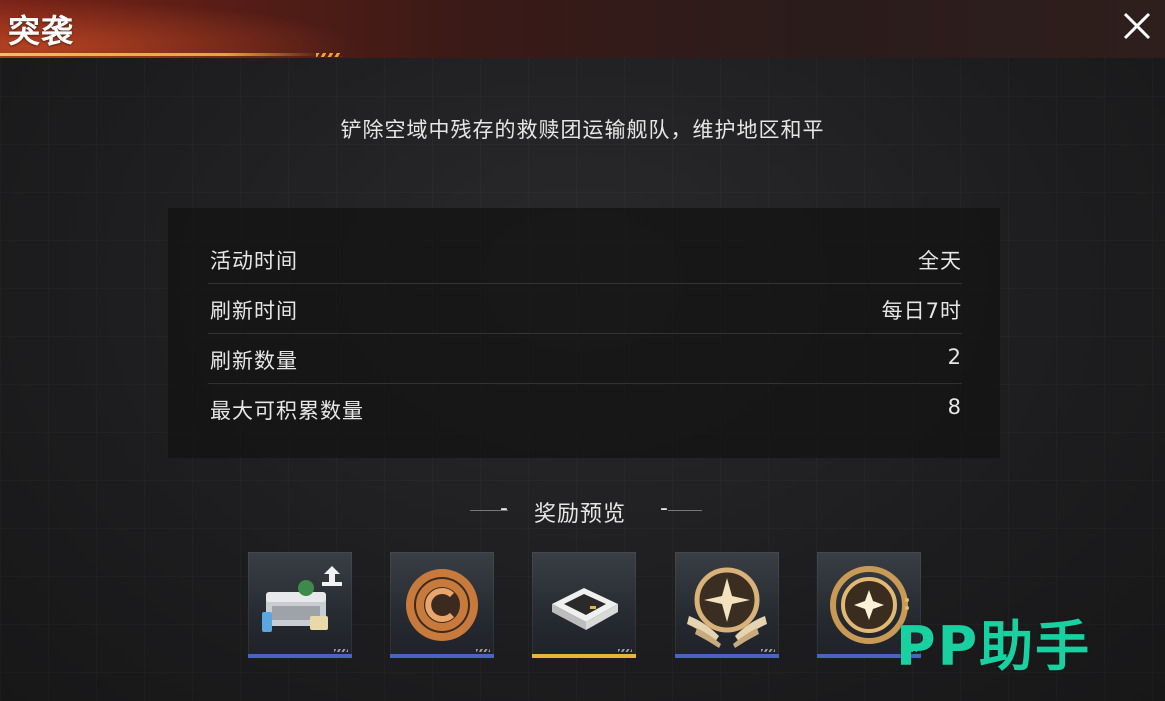  I want to click on divider, so click(685, 510).